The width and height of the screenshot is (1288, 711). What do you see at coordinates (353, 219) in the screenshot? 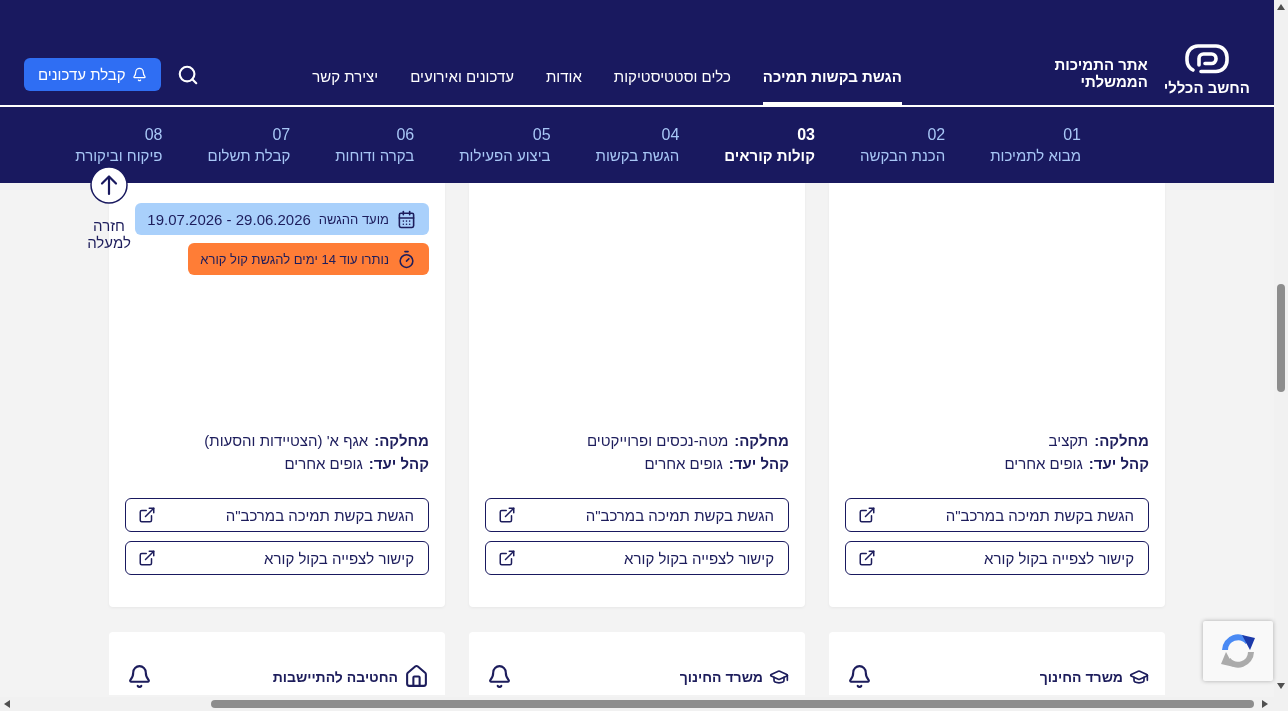
I see `deadline-label: מועד ההגשה` at bounding box center [353, 219].